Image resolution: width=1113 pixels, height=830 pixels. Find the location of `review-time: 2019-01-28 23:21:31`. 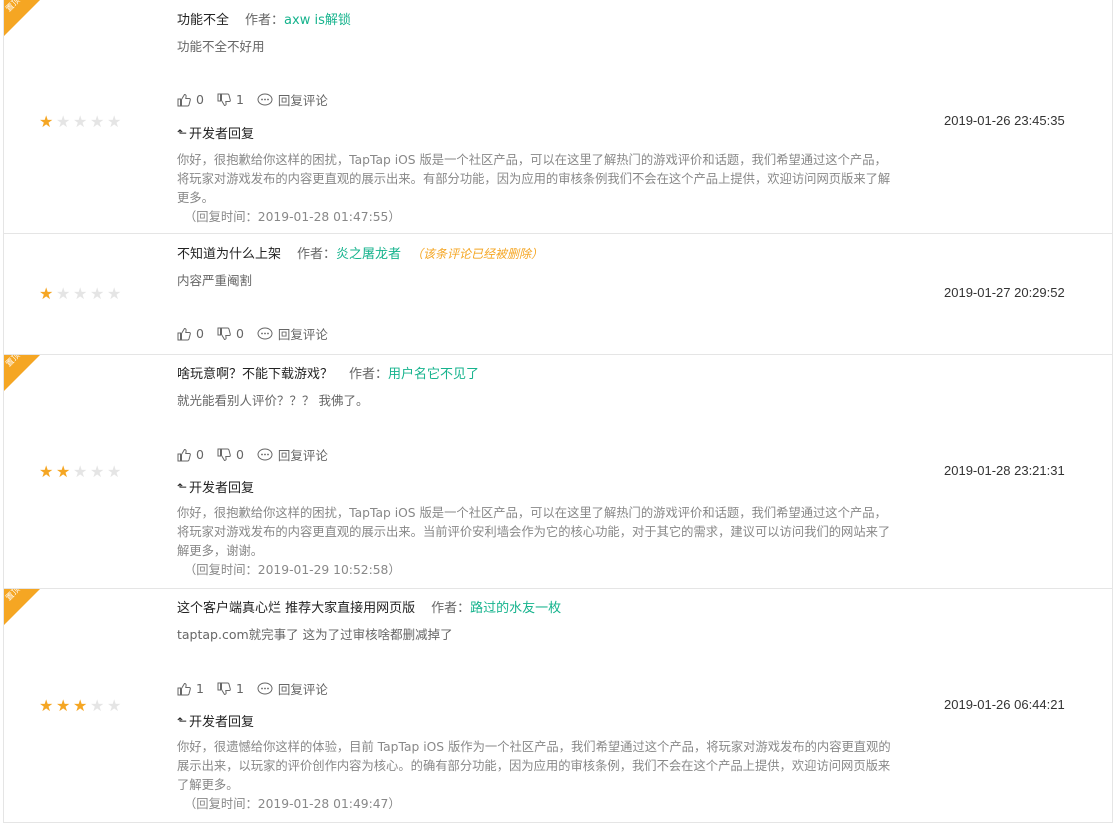

review-time: 2019-01-28 23:21:31 is located at coordinates (1004, 470).